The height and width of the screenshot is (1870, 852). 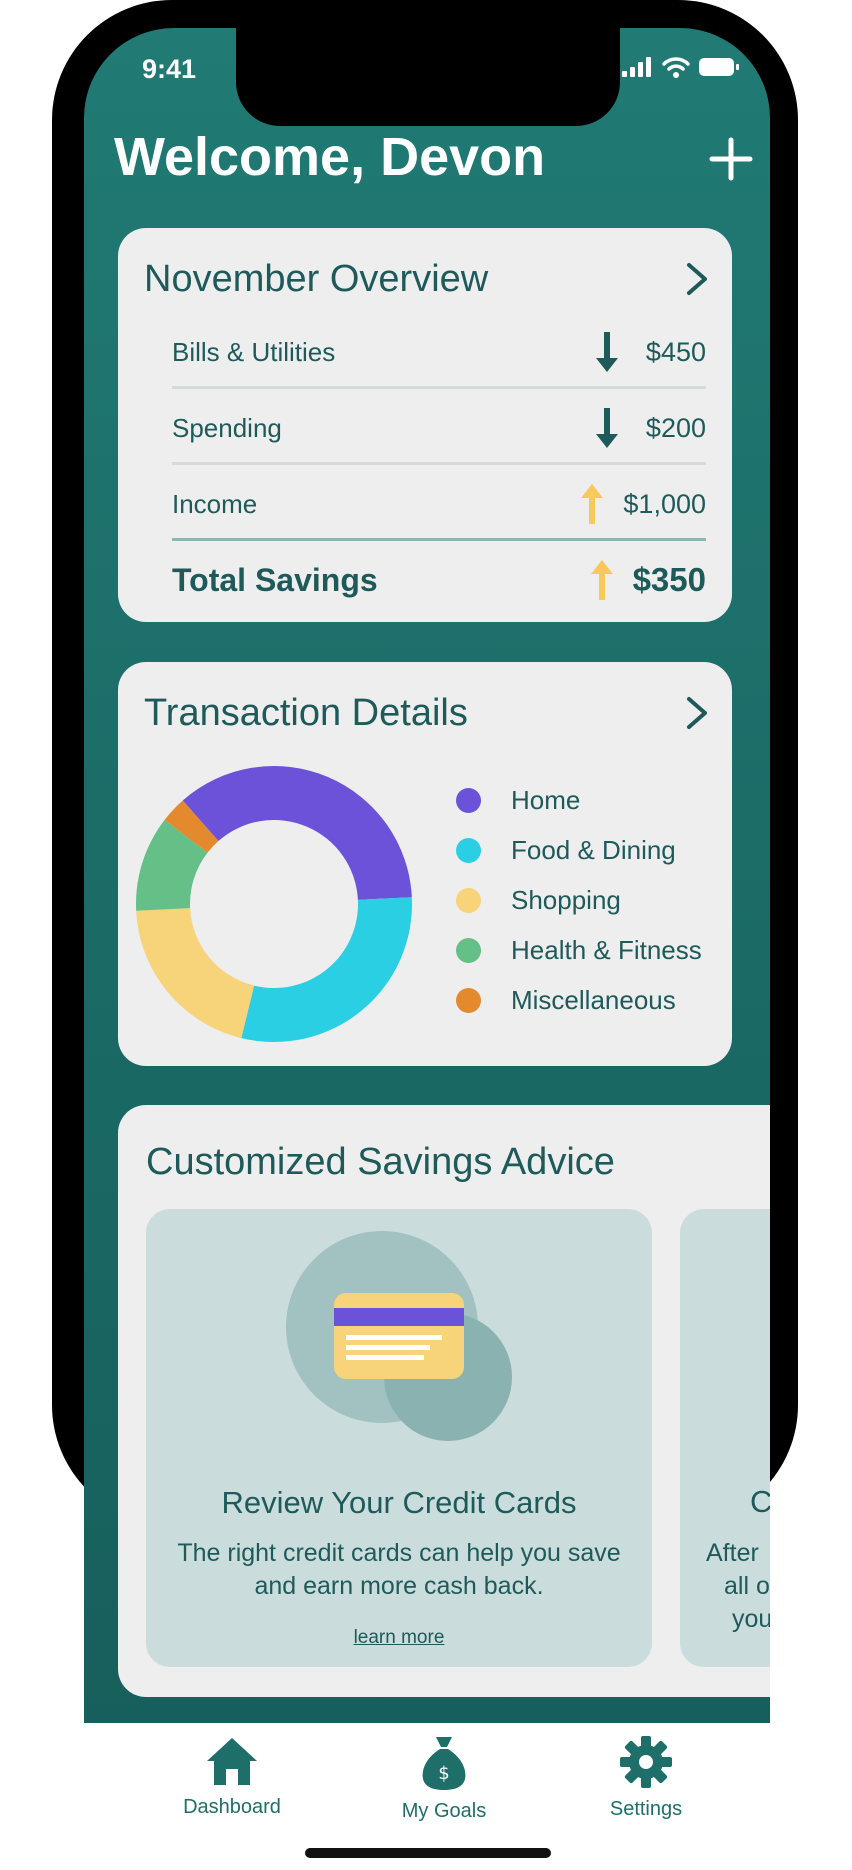 I want to click on legend-item-home: Home, so click(x=518, y=800).